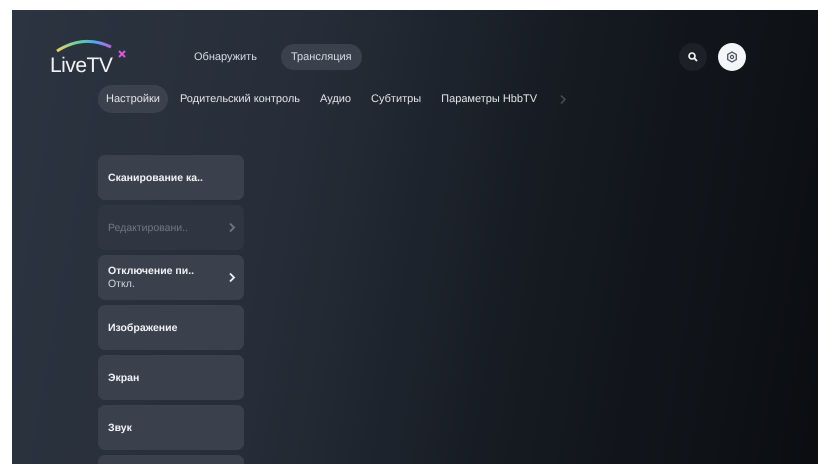  Describe the element at coordinates (225, 57) in the screenshot. I see `nav-tab: Обнаружить` at that location.